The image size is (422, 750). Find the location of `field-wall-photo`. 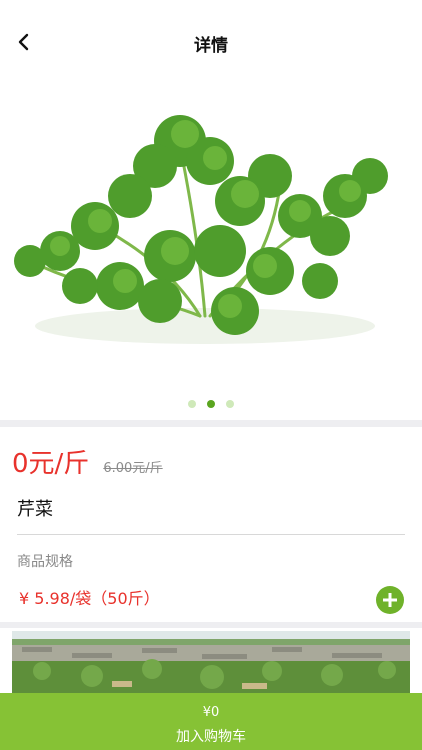

field-wall-photo is located at coordinates (211, 662).